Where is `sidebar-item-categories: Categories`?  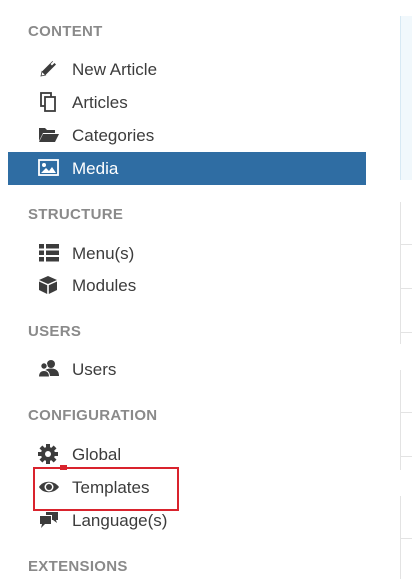 sidebar-item-categories: Categories is located at coordinates (187, 135).